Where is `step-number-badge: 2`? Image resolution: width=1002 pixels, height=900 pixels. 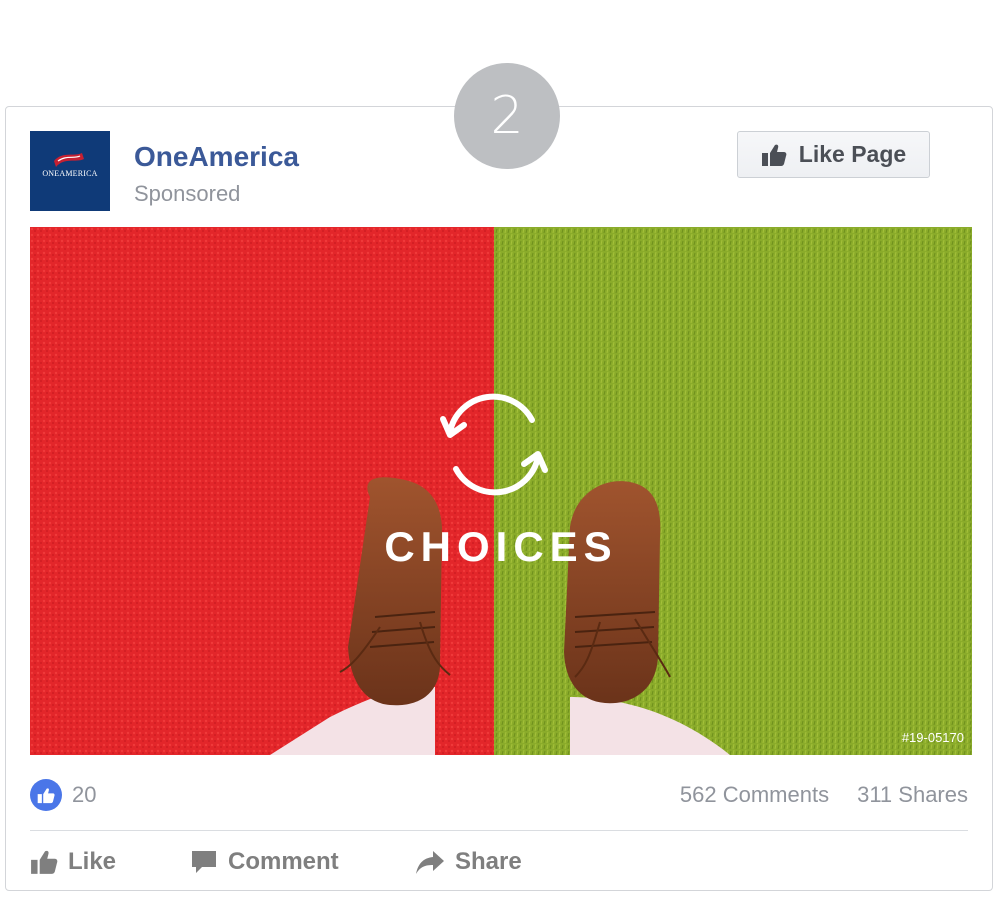 step-number-badge: 2 is located at coordinates (507, 116).